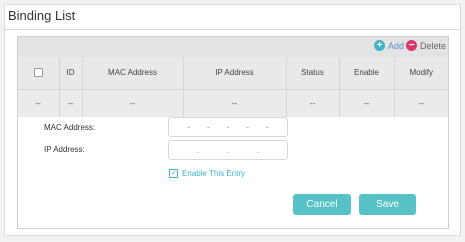 This screenshot has height=242, width=465. Describe the element at coordinates (64, 149) in the screenshot. I see `ip-address-label: IP Address:` at that location.